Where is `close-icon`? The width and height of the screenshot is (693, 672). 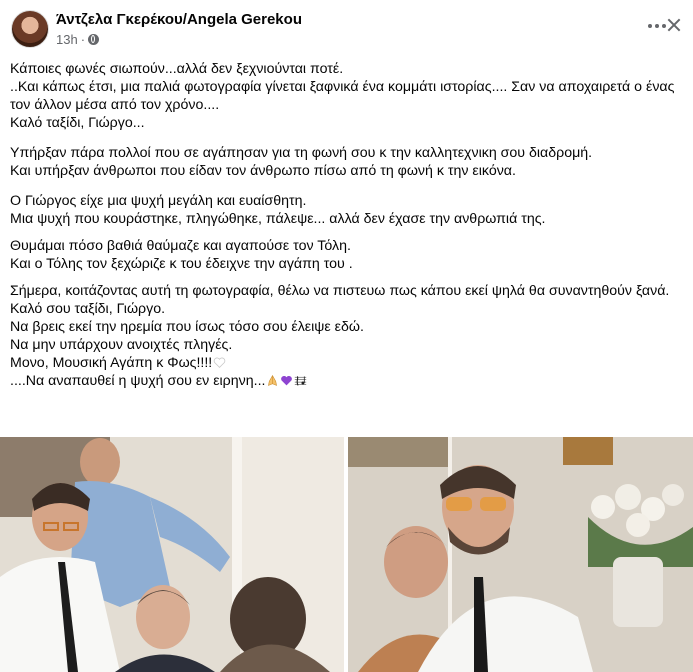 close-icon is located at coordinates (674, 25).